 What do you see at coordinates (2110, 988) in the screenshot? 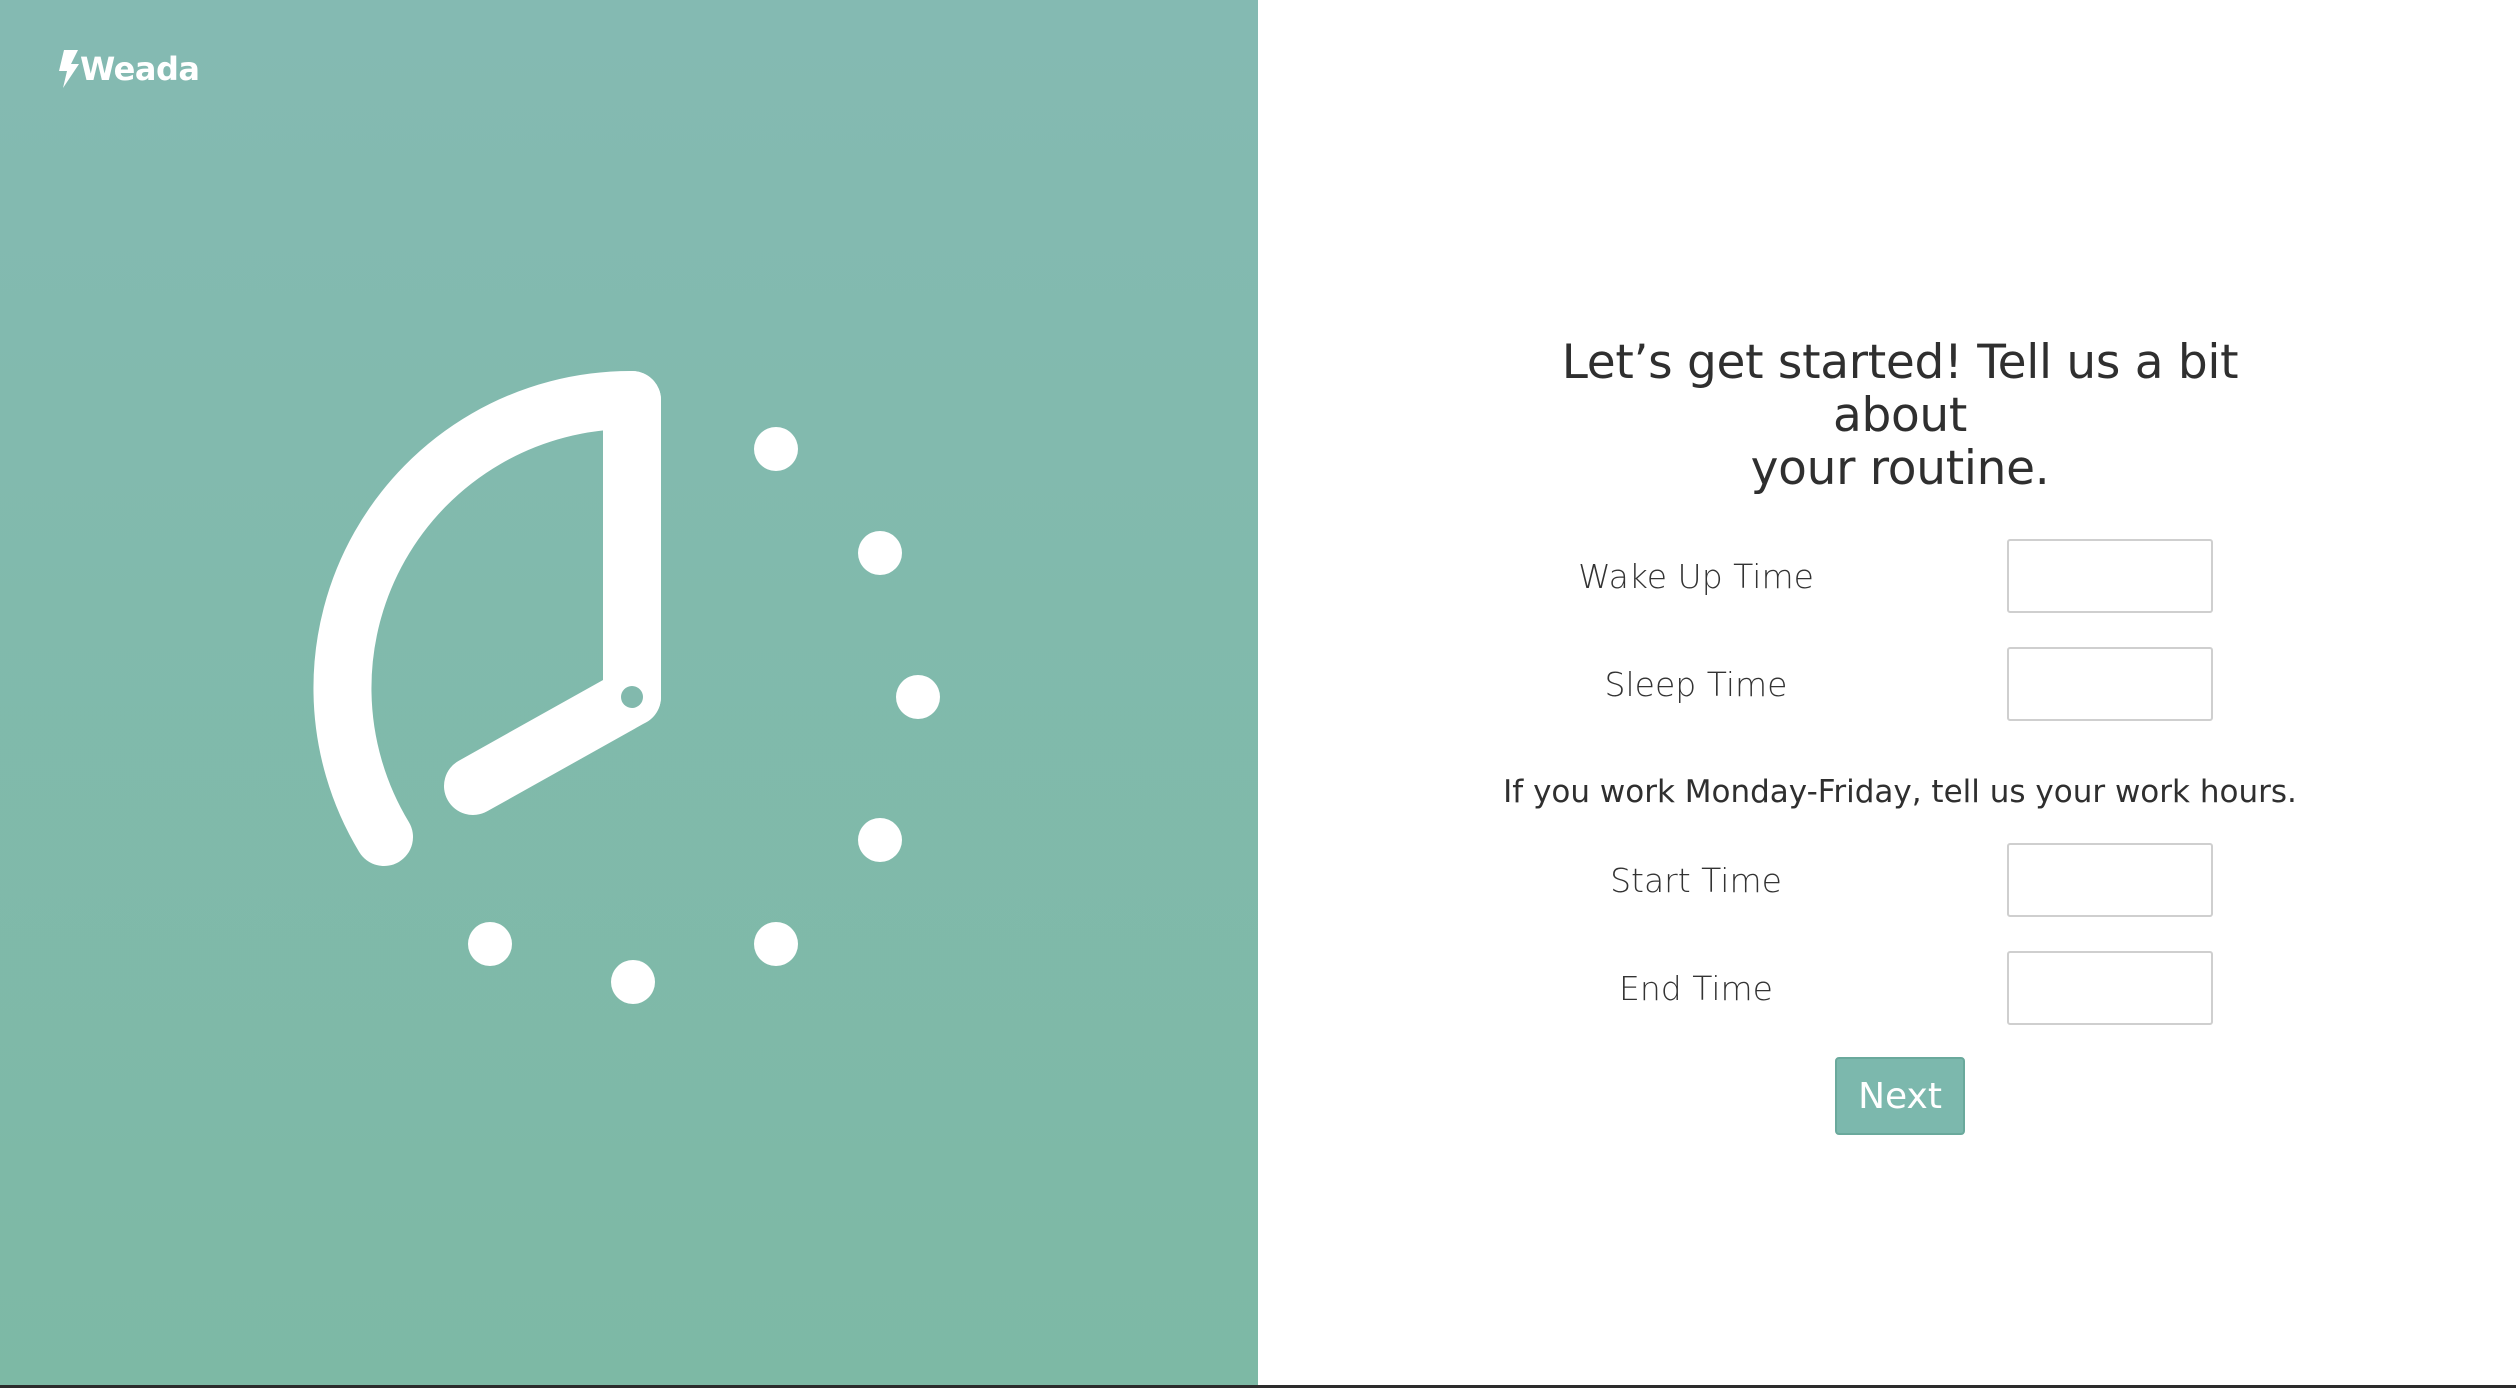
I see `end-time-input` at bounding box center [2110, 988].